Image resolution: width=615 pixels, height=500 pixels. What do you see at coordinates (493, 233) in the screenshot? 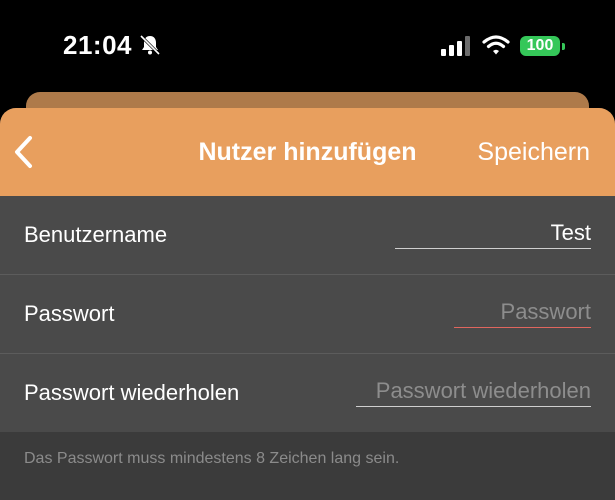
I see `username-field` at bounding box center [493, 233].